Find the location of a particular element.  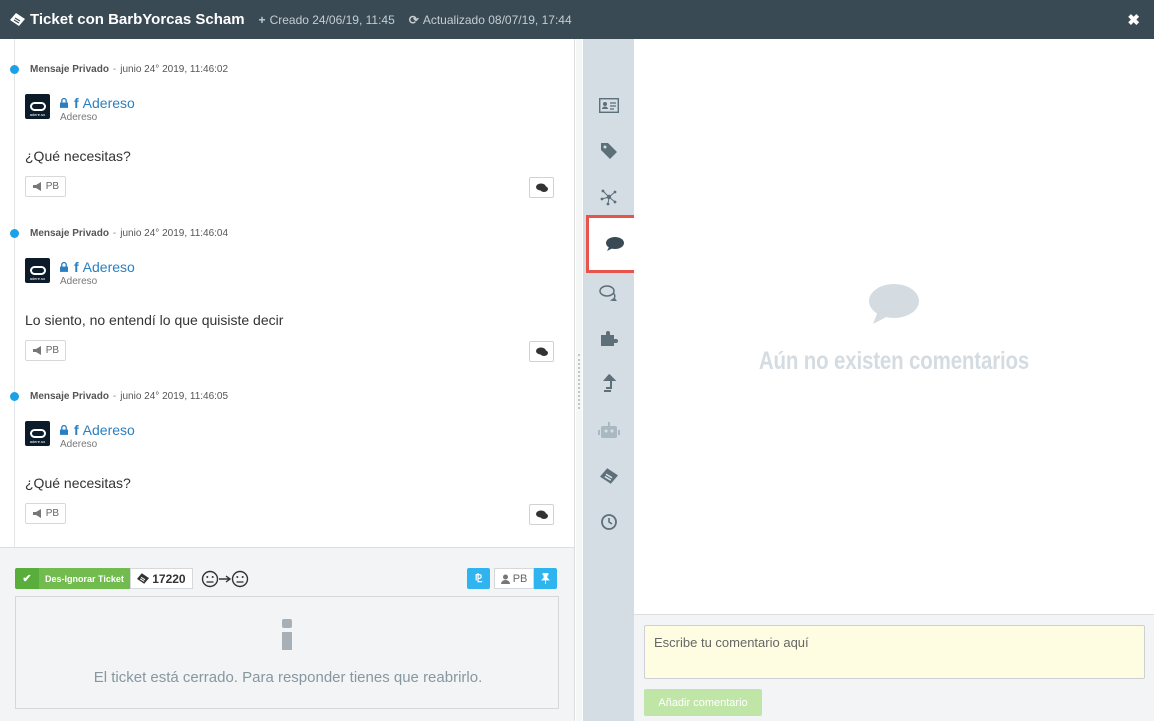

updated-info: ⟳ Actualizado 08/07/19, 17:44 is located at coordinates (490, 20).